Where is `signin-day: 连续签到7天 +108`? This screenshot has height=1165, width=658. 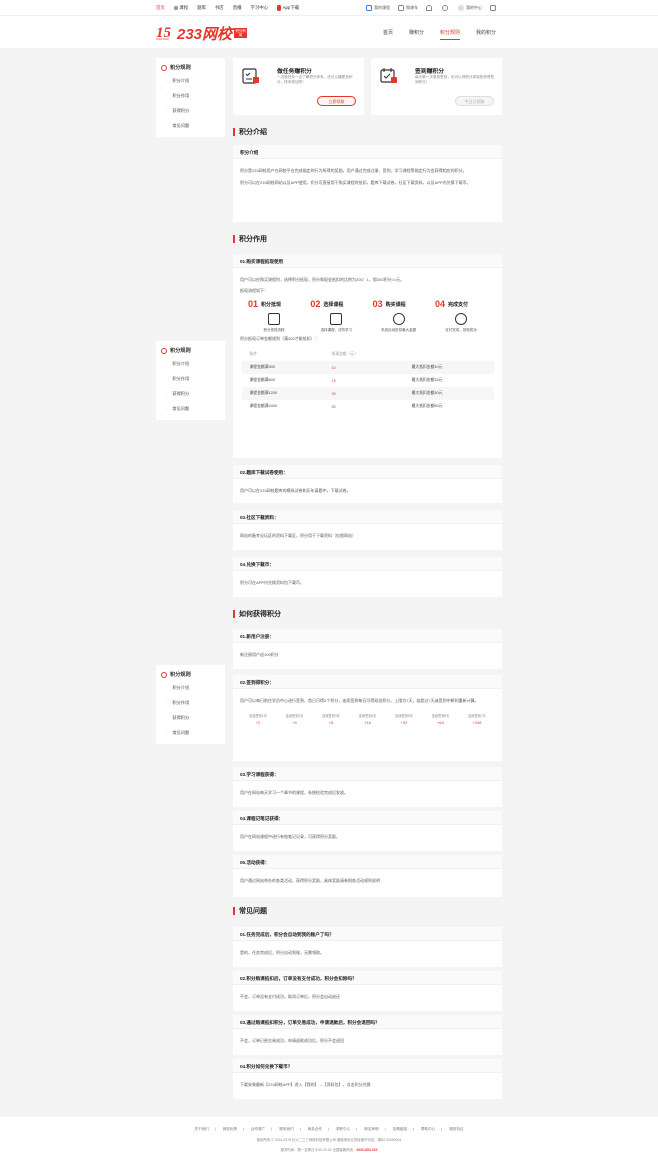
signin-day: 连续签到7天 +108 is located at coordinates (477, 719).